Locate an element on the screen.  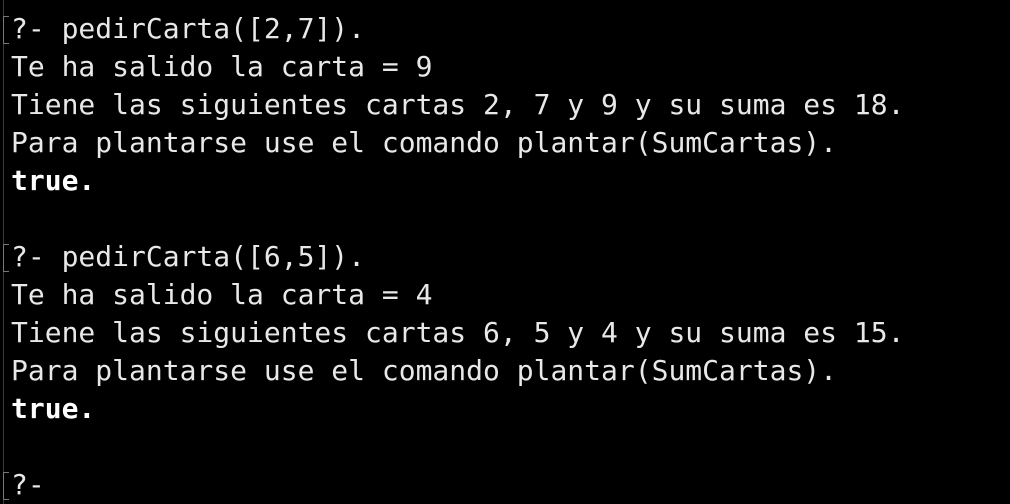
query-line: ?- pedirCarta([6,5]). is located at coordinates (188, 256).